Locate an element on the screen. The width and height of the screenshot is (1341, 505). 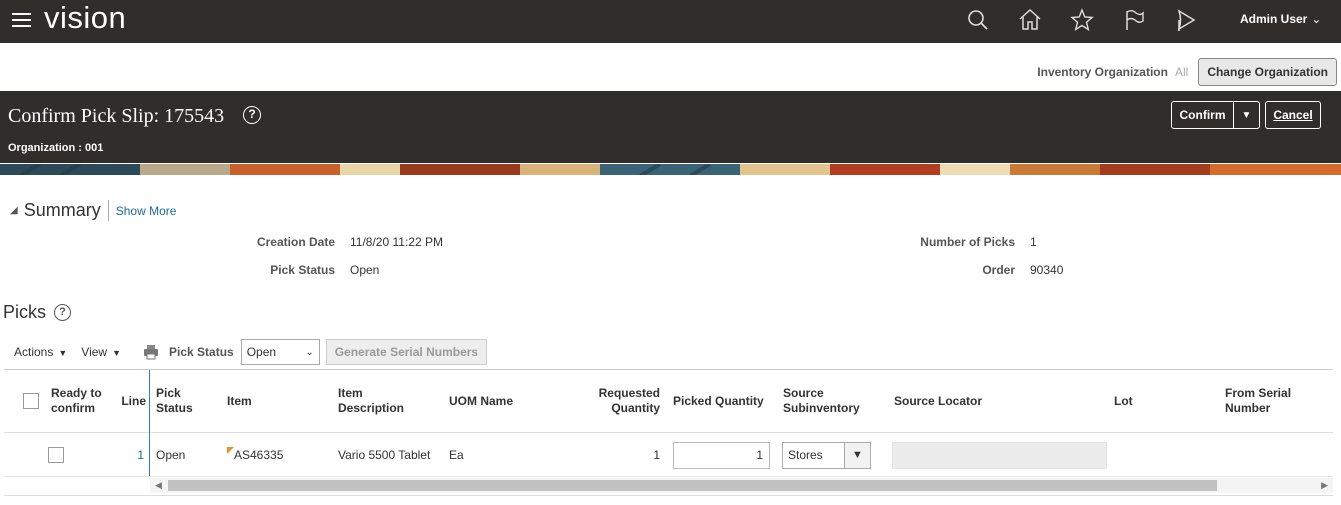
table-bottom-border is located at coordinates (668, 495).